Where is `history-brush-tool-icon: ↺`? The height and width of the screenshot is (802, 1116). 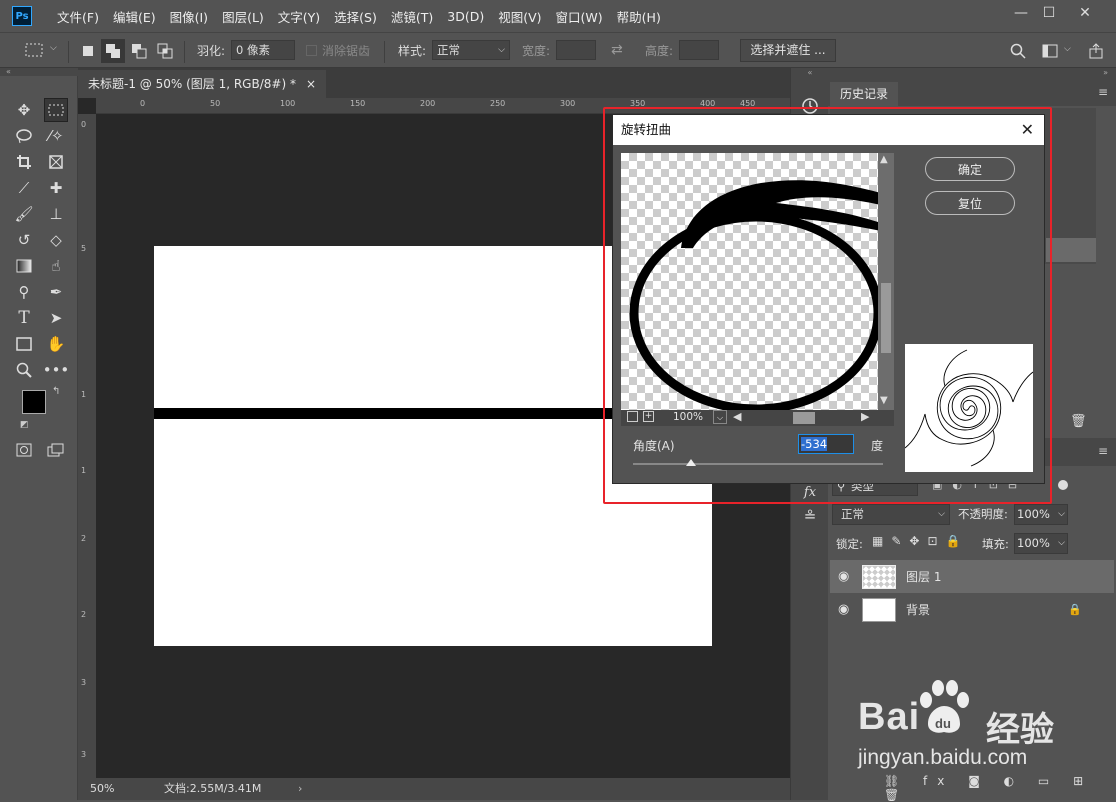
history-brush-tool-icon: ↺ is located at coordinates (24, 240).